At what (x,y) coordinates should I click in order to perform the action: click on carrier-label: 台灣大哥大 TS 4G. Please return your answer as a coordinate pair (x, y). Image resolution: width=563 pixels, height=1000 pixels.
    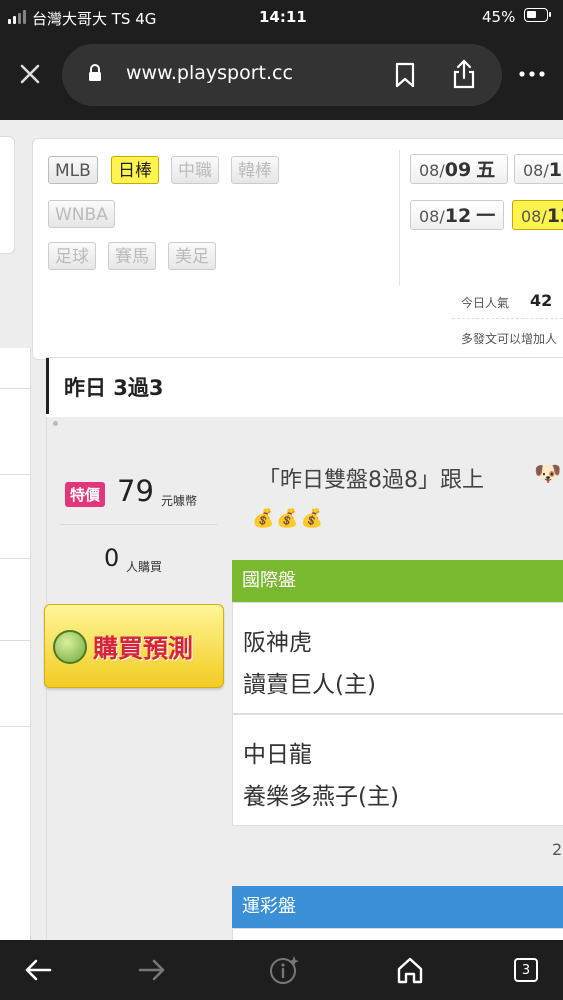
    Looking at the image, I should click on (94, 19).